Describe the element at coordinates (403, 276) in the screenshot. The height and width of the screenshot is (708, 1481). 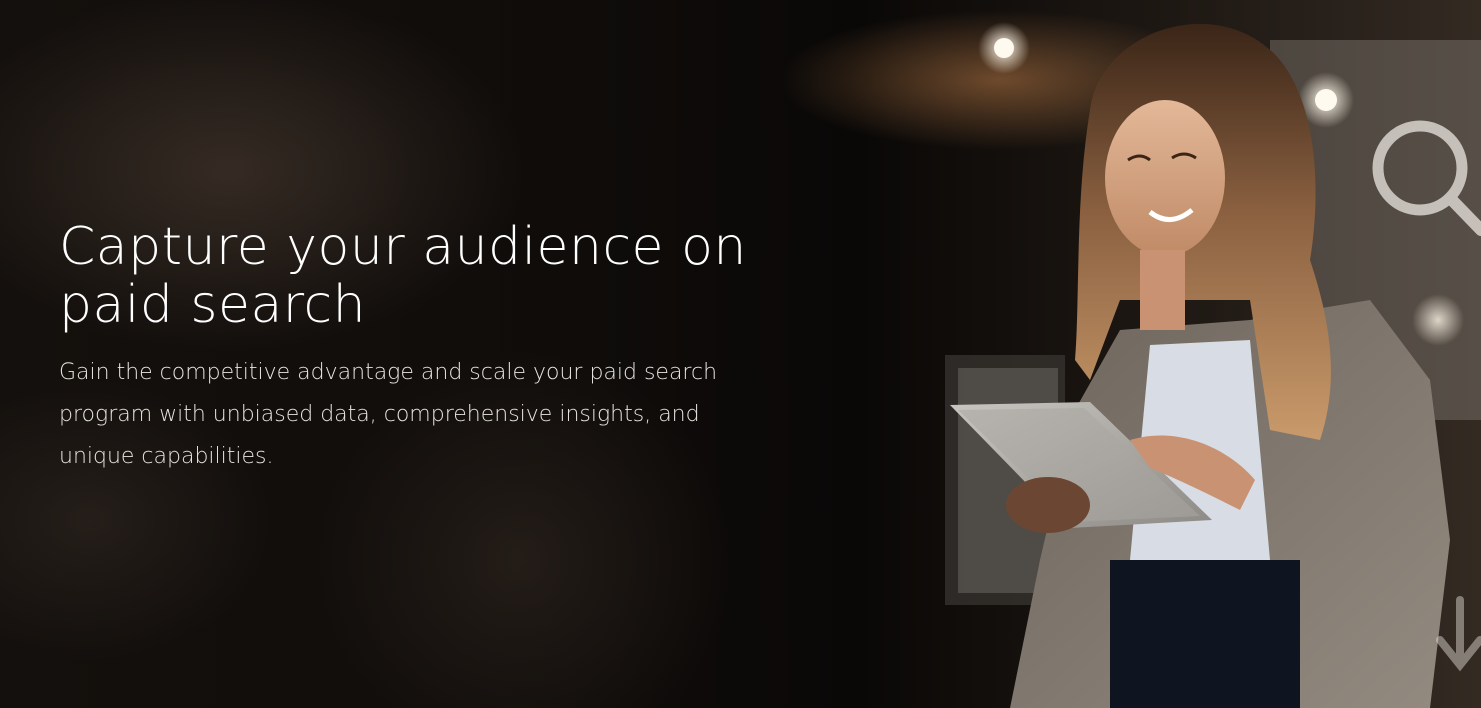
I see `page-title: Capture your audience on paid search` at that location.